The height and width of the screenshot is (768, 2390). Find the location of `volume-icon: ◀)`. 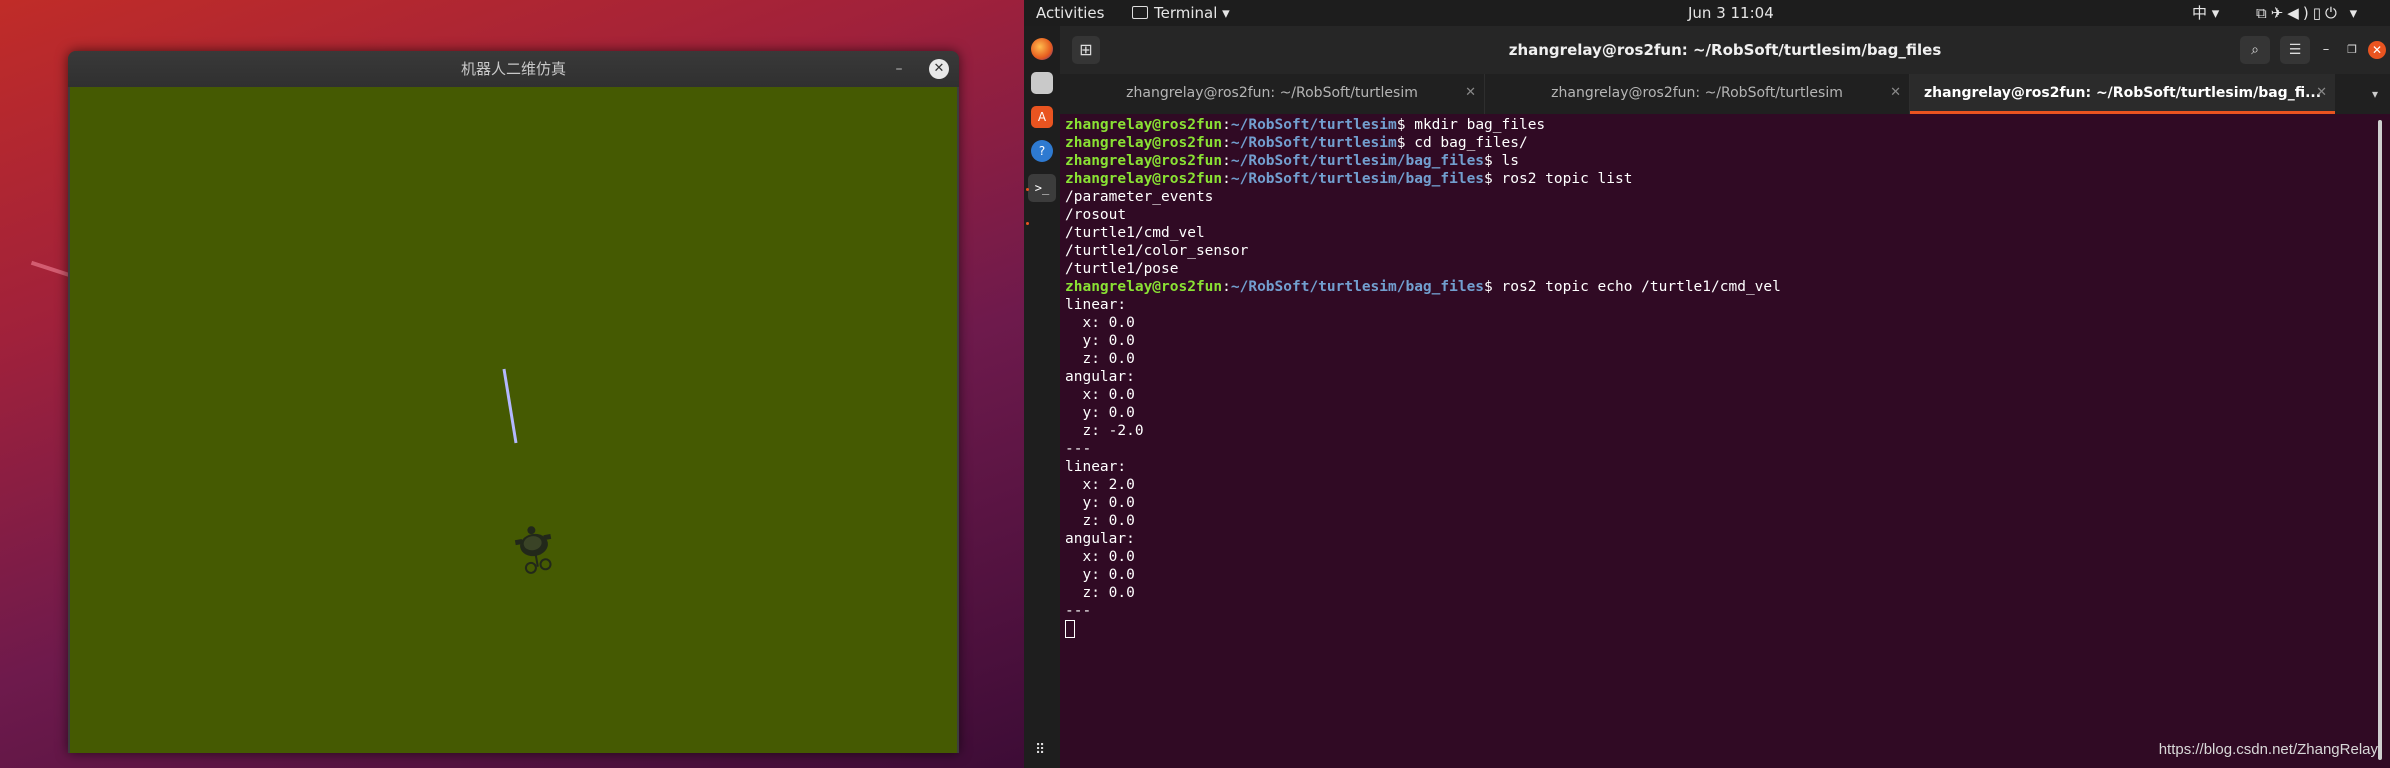

volume-icon: ◀) is located at coordinates (2300, 13).